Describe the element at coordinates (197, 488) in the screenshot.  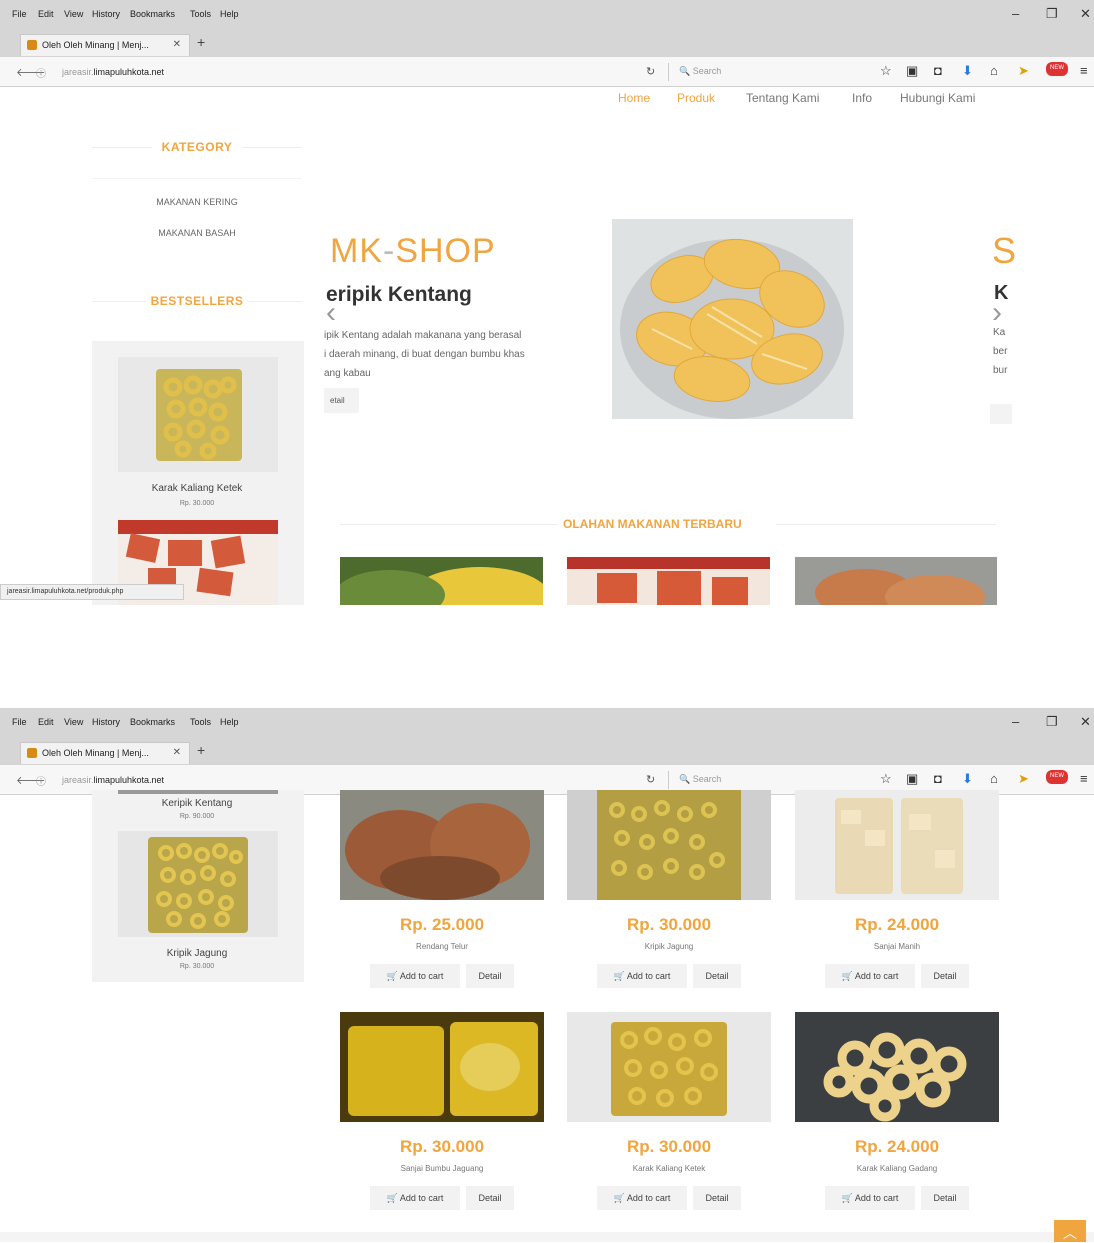
I see `bestseller-name: Karak Kaliang Ketek` at that location.